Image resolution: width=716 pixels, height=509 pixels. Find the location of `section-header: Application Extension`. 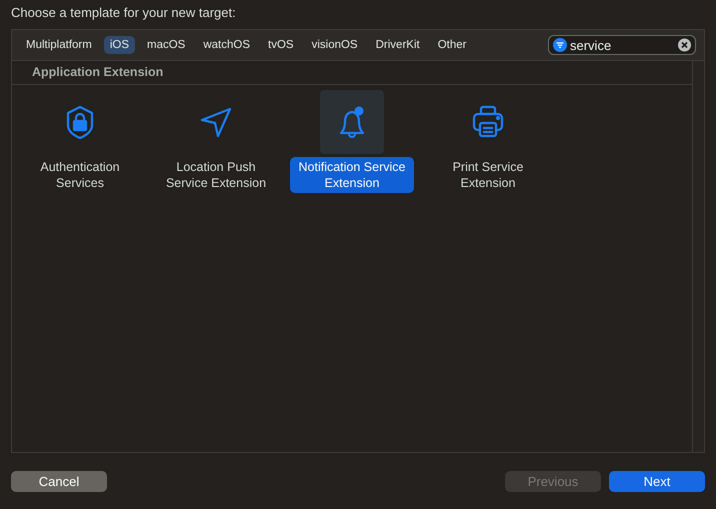

section-header: Application Extension is located at coordinates (352, 73).